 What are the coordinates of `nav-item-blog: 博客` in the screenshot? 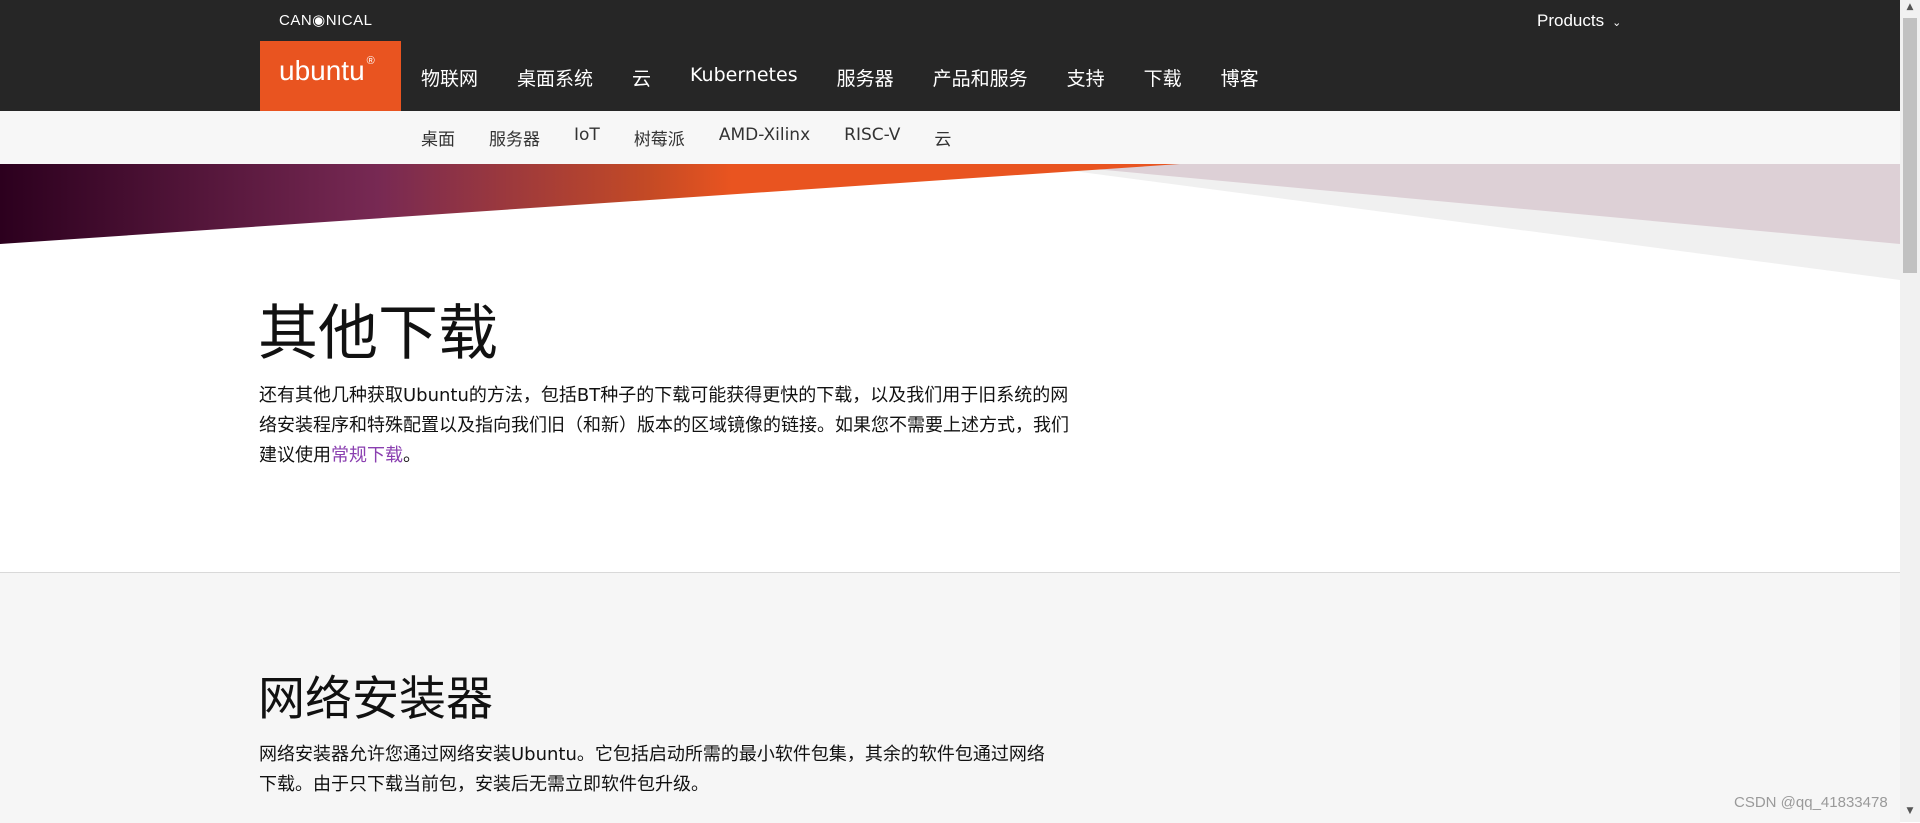 It's located at (1240, 77).